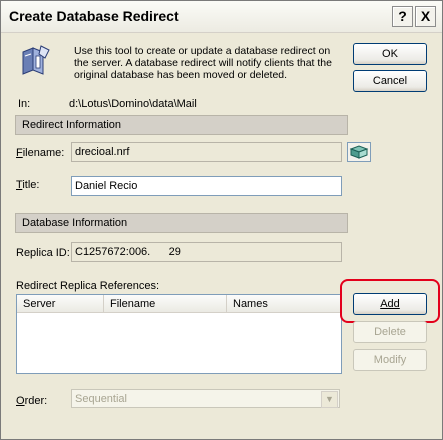 Image resolution: width=443 pixels, height=440 pixels. What do you see at coordinates (284, 304) in the screenshot?
I see `column-header-names: Names` at bounding box center [284, 304].